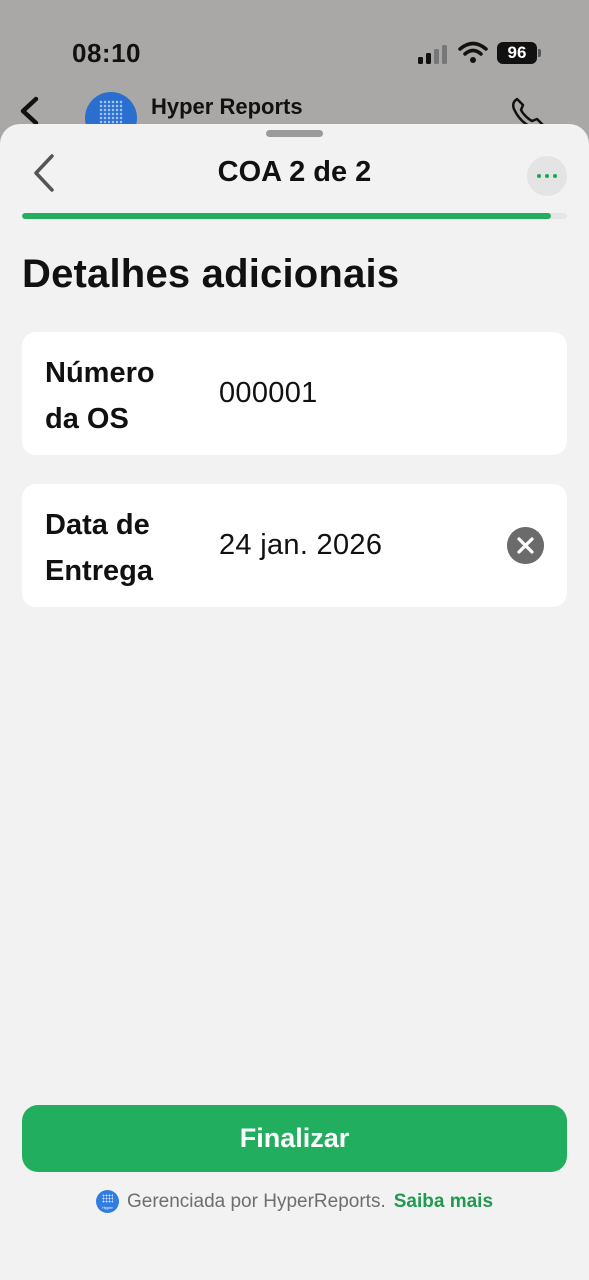 The width and height of the screenshot is (589, 1280). What do you see at coordinates (100, 396) in the screenshot?
I see `order-number-label: Número da OS` at bounding box center [100, 396].